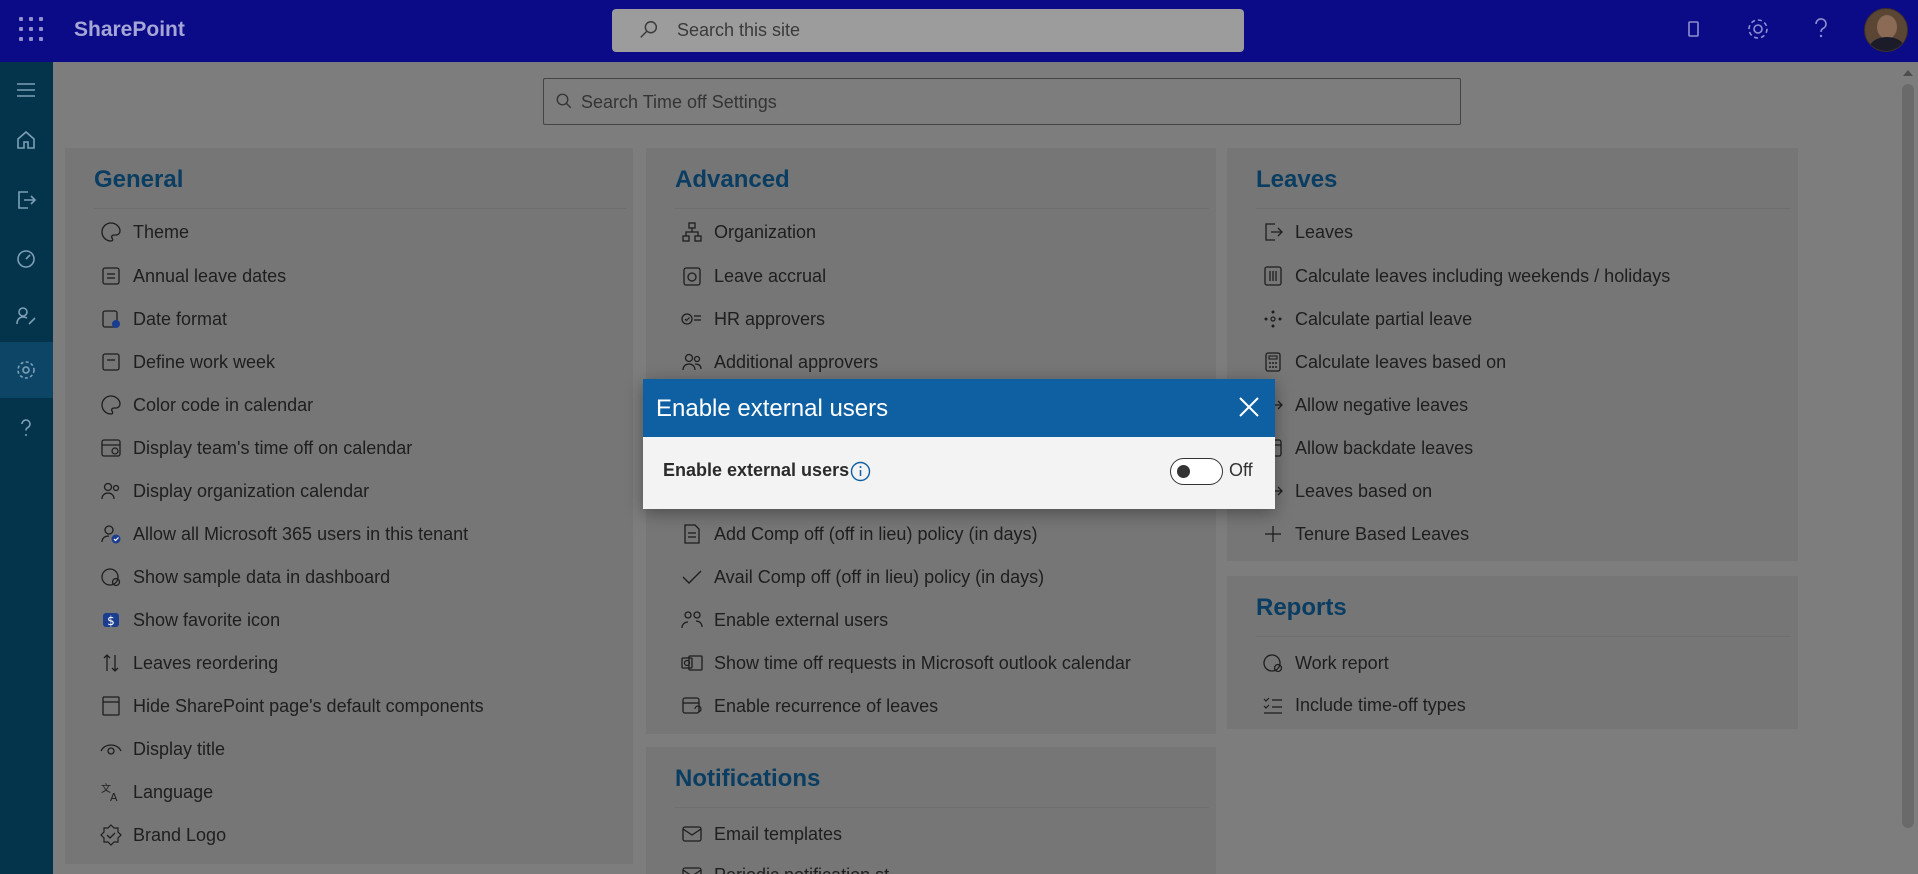  I want to click on people-settings-icon, so click(26, 316).